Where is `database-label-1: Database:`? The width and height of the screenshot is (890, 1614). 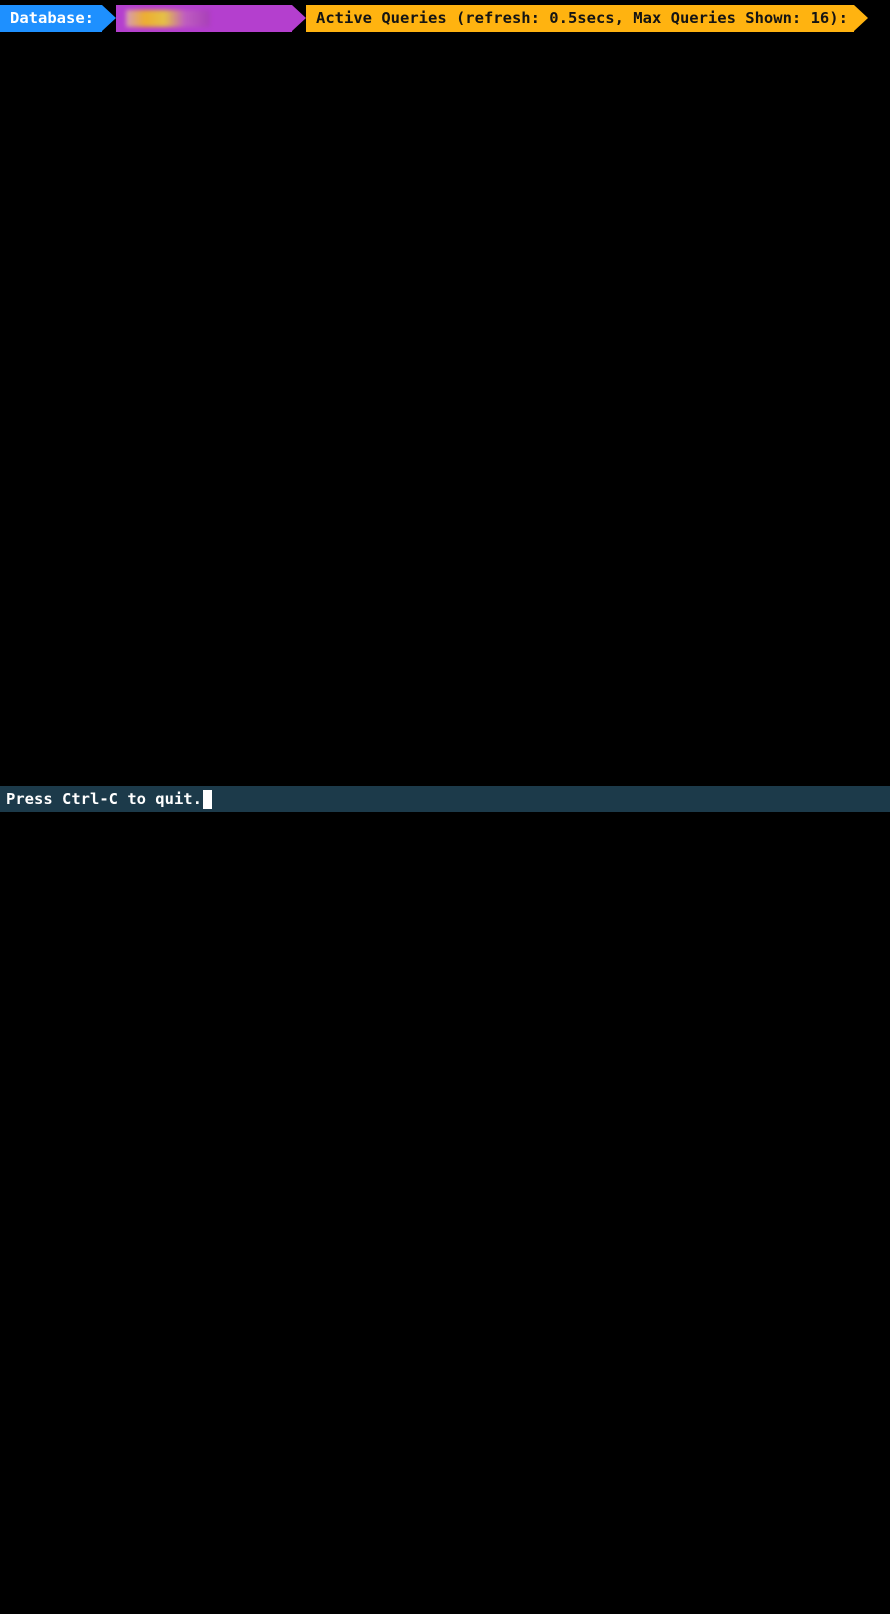 database-label-1: Database: is located at coordinates (51, 18).